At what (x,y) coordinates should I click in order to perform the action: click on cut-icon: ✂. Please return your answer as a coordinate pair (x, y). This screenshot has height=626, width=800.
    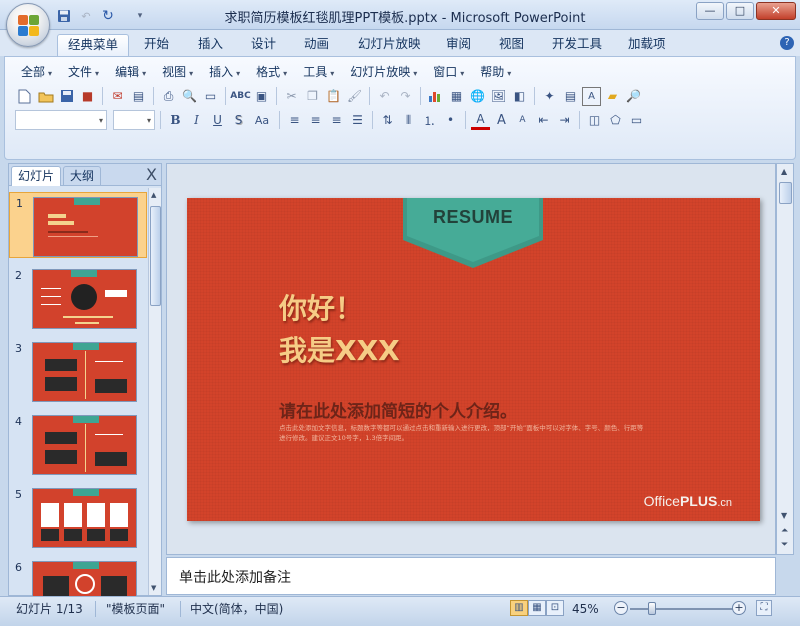
    Looking at the image, I should click on (291, 96).